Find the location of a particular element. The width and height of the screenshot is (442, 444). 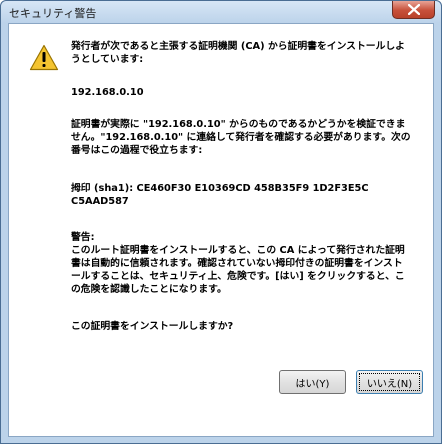

close-button is located at coordinates (413, 10).